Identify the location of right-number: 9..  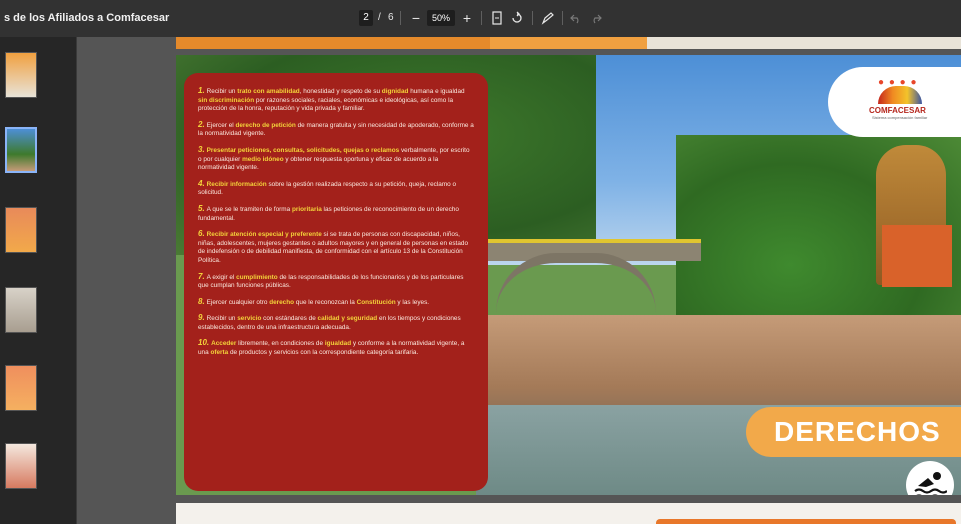
(201, 318).